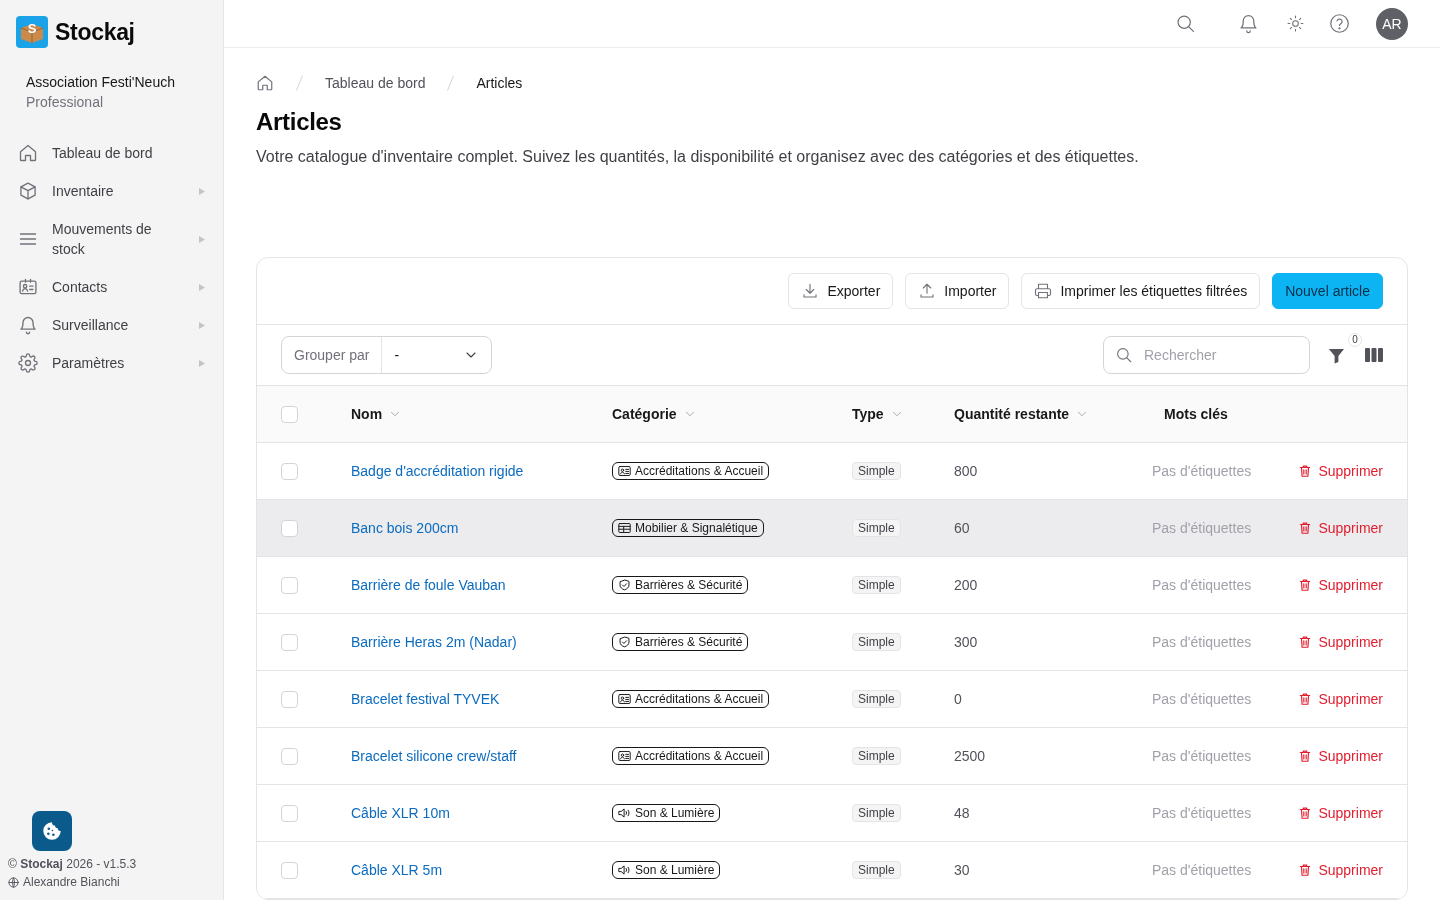 The image size is (1440, 900). Describe the element at coordinates (375, 83) in the screenshot. I see `breadcrumb-link: Tableau de bord` at that location.